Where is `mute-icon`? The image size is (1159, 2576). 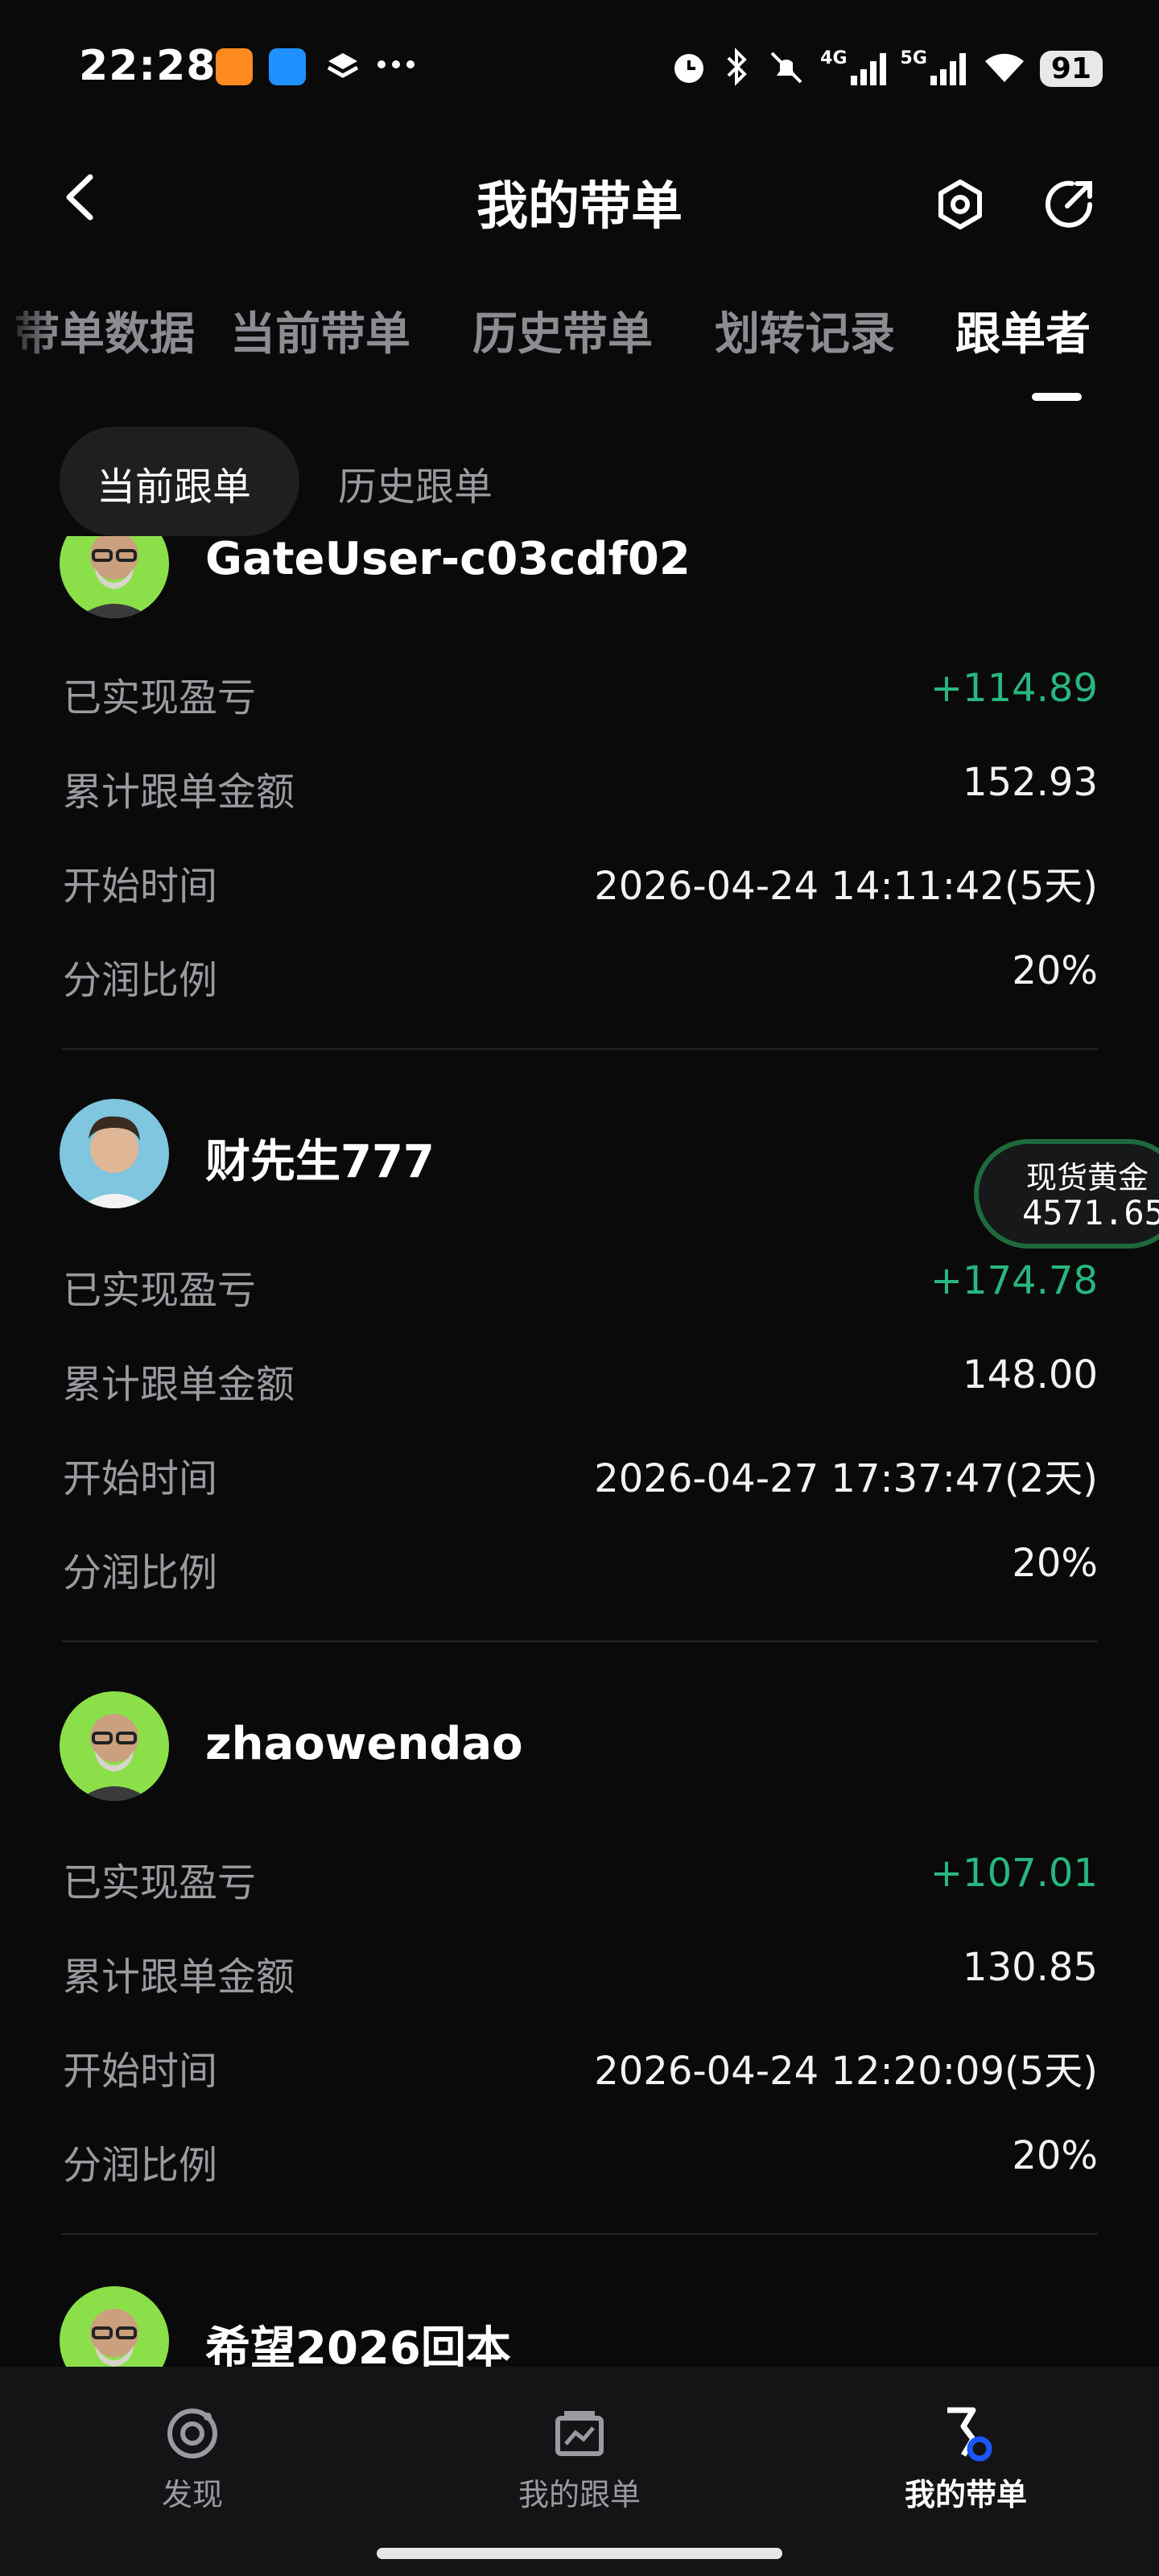
mute-icon is located at coordinates (786, 68).